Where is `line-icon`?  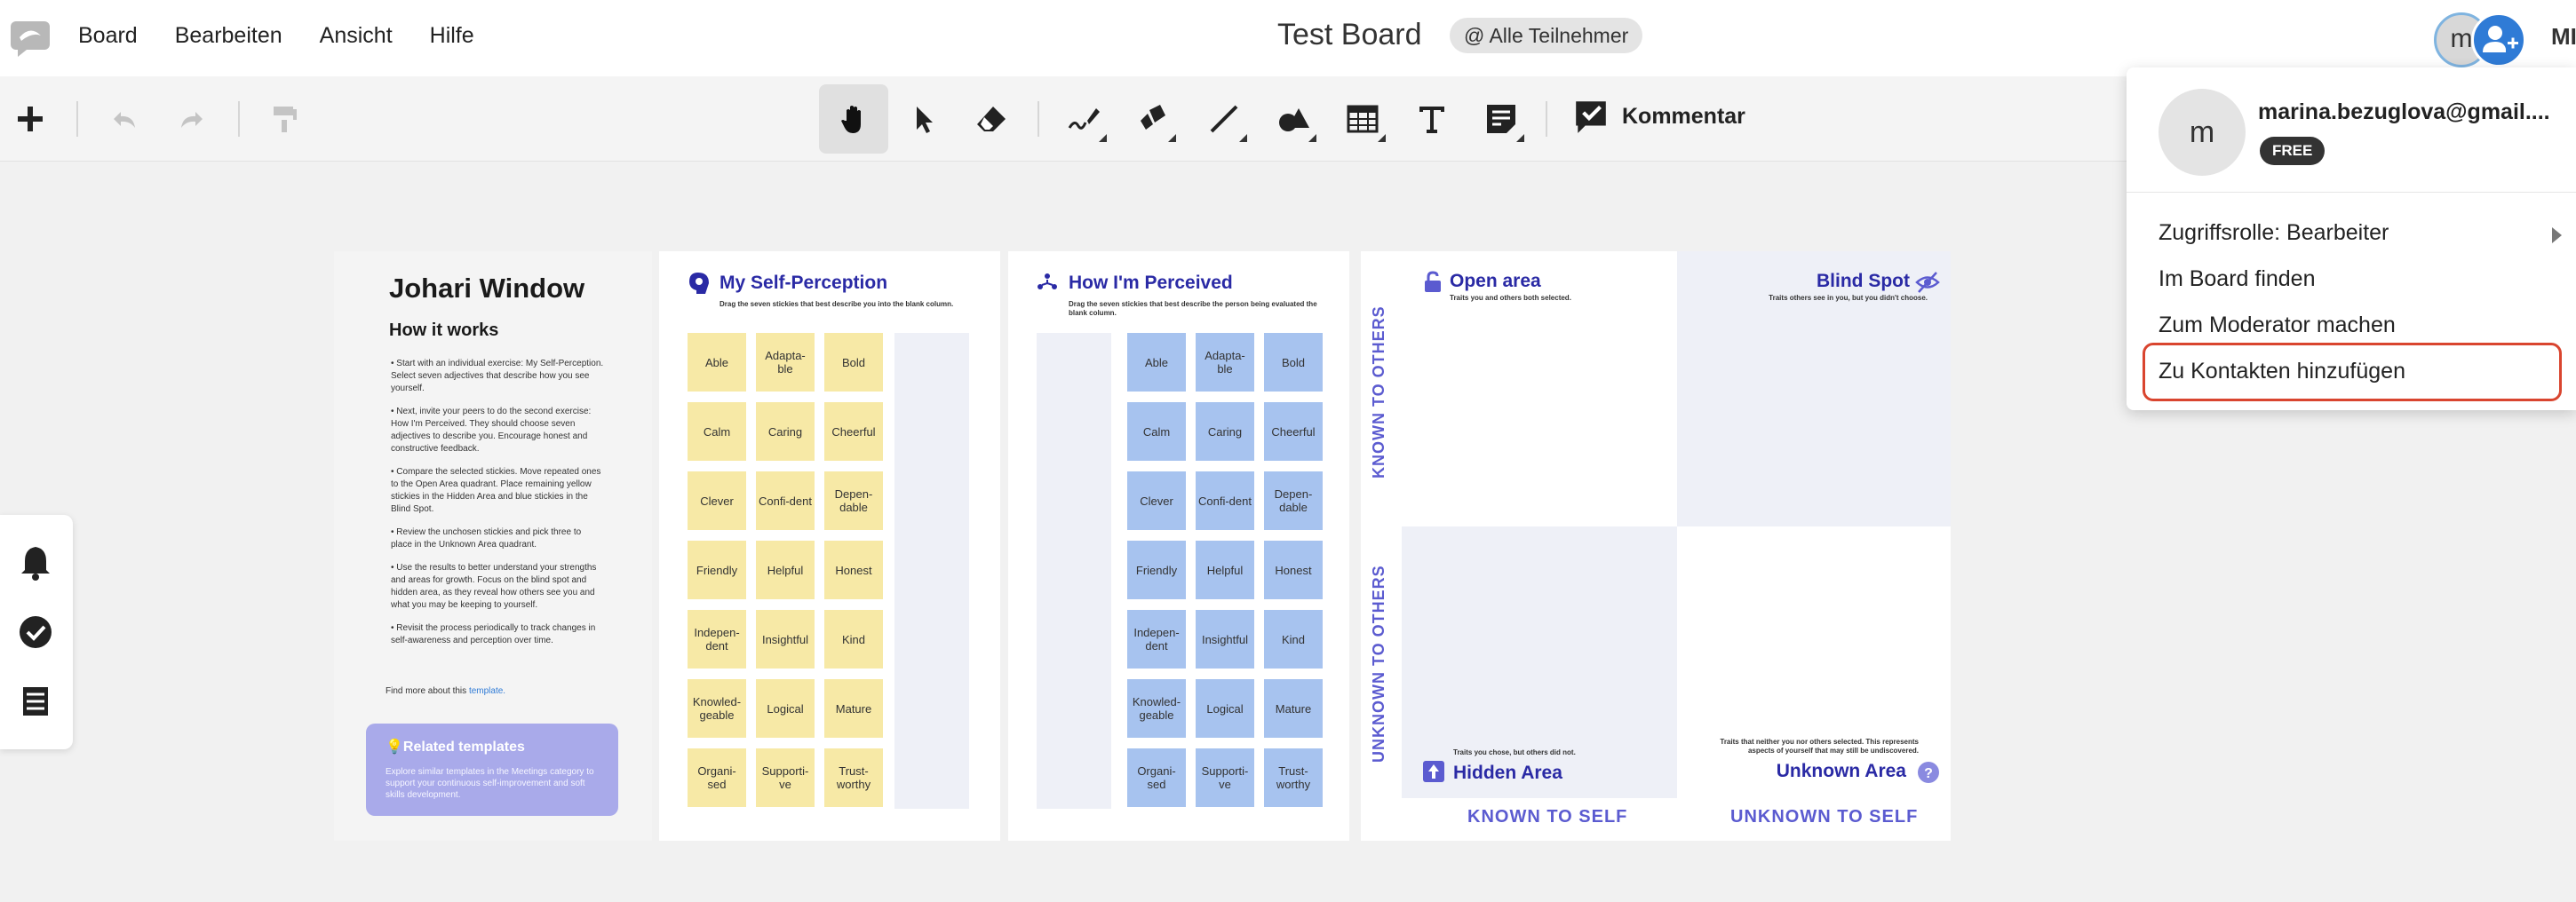
line-icon is located at coordinates (1224, 119).